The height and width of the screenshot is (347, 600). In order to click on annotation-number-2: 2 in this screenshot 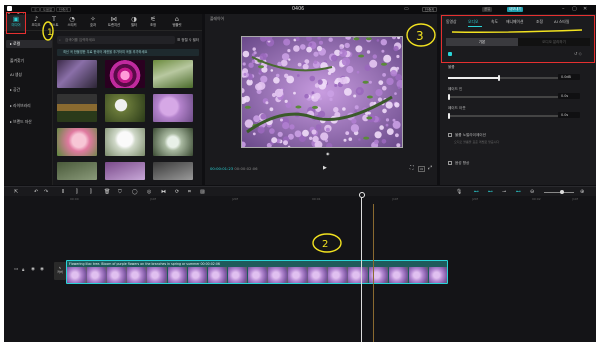, I will do `click(325, 244)`.